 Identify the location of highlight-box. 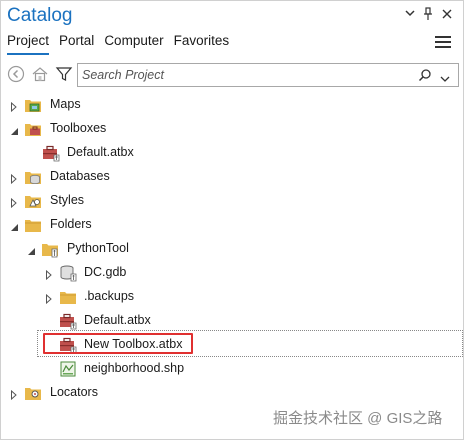
(118, 343).